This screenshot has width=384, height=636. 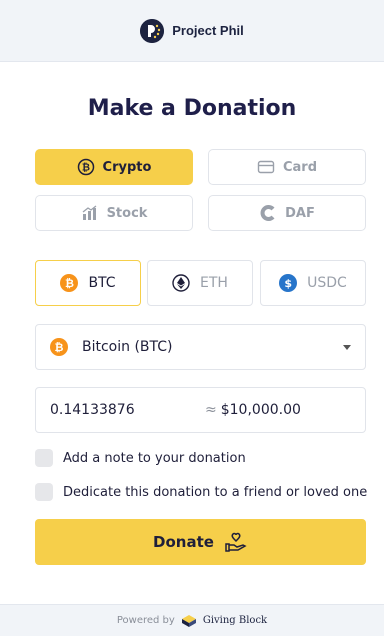 I want to click on method-crypto-button: ₿ Crypto, so click(x=114, y=167).